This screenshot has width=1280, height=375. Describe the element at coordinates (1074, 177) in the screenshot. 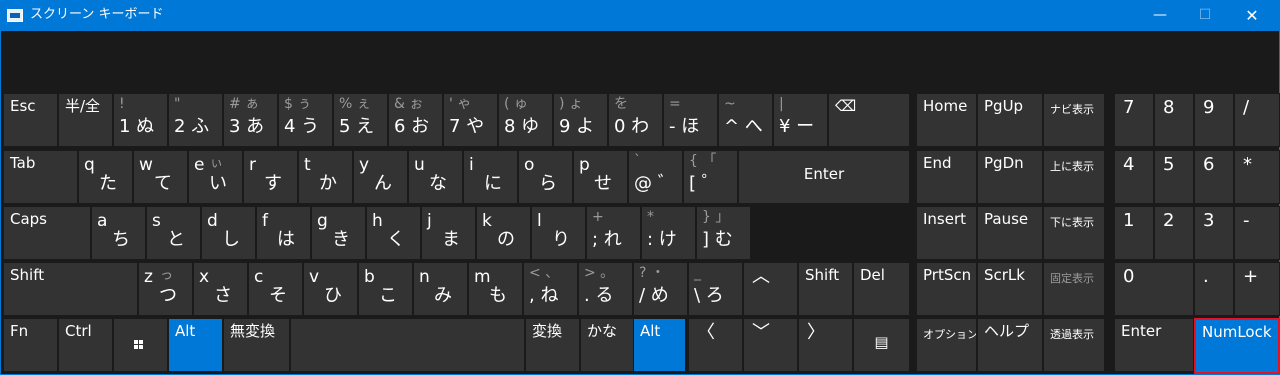

I see `key-dock-top: 上に表示` at that location.